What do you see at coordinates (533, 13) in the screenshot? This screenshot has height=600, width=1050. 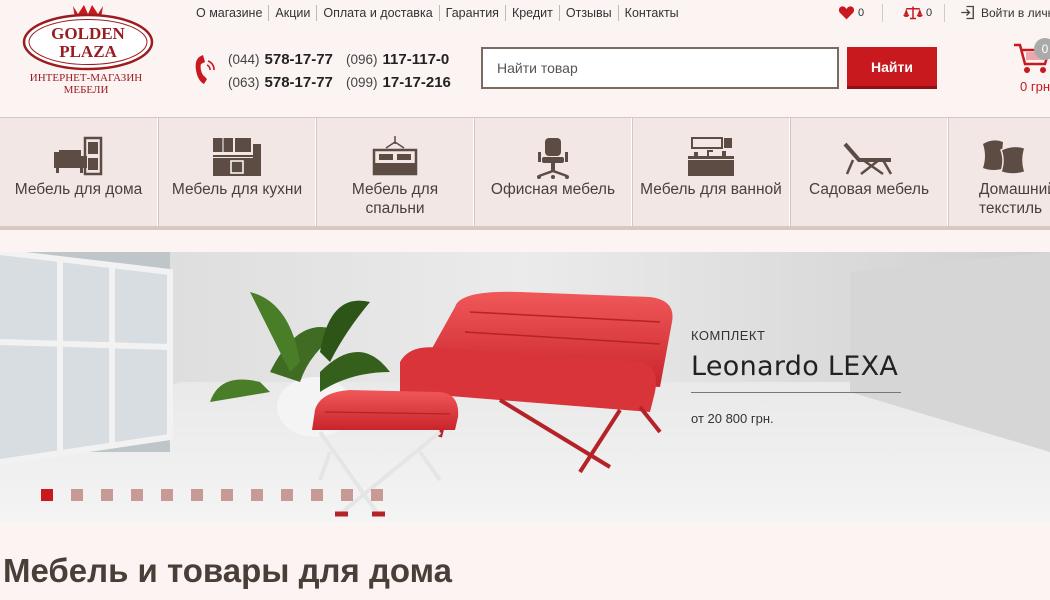 I see `topnav-credit: Кредит` at bounding box center [533, 13].